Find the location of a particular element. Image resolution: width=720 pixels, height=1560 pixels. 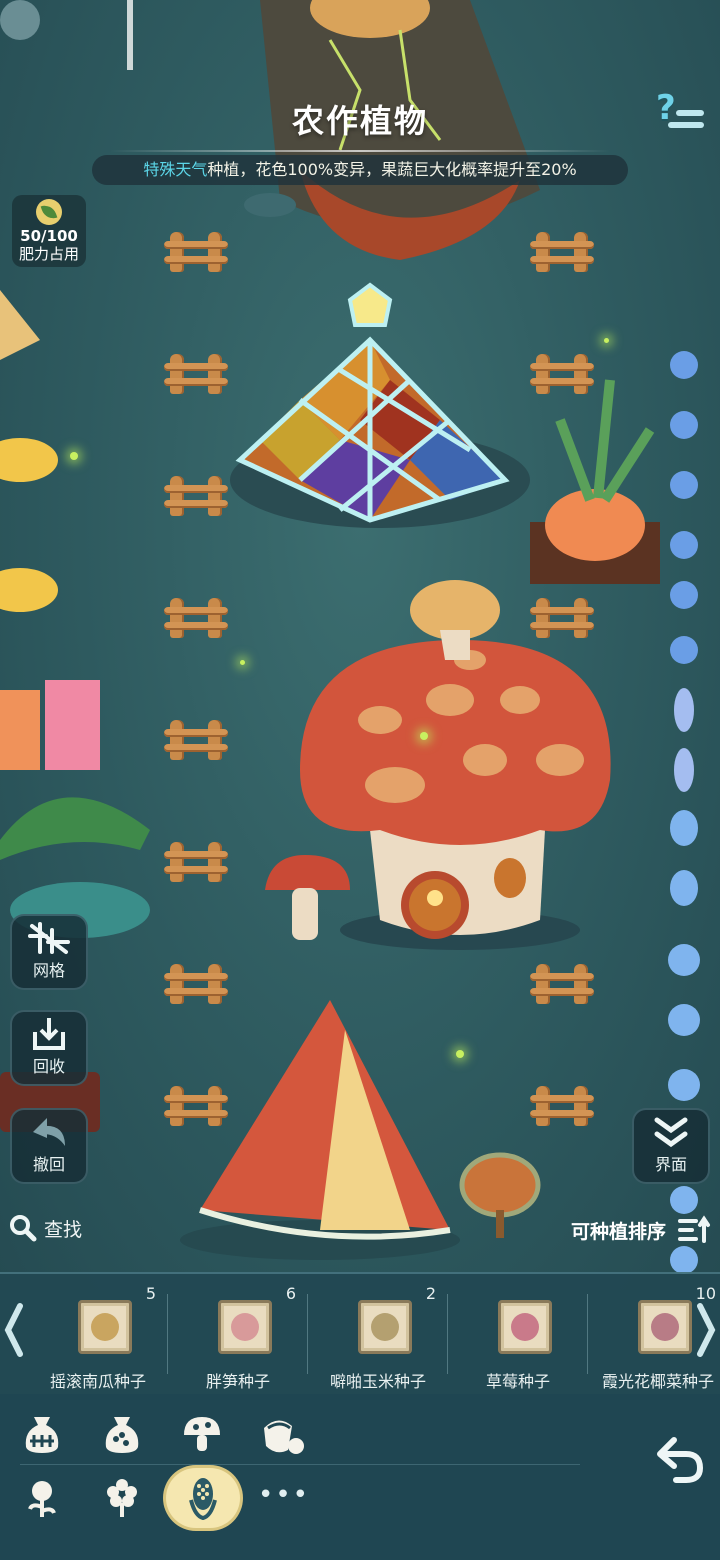

seed-count: 5 is located at coordinates (150, 1293).